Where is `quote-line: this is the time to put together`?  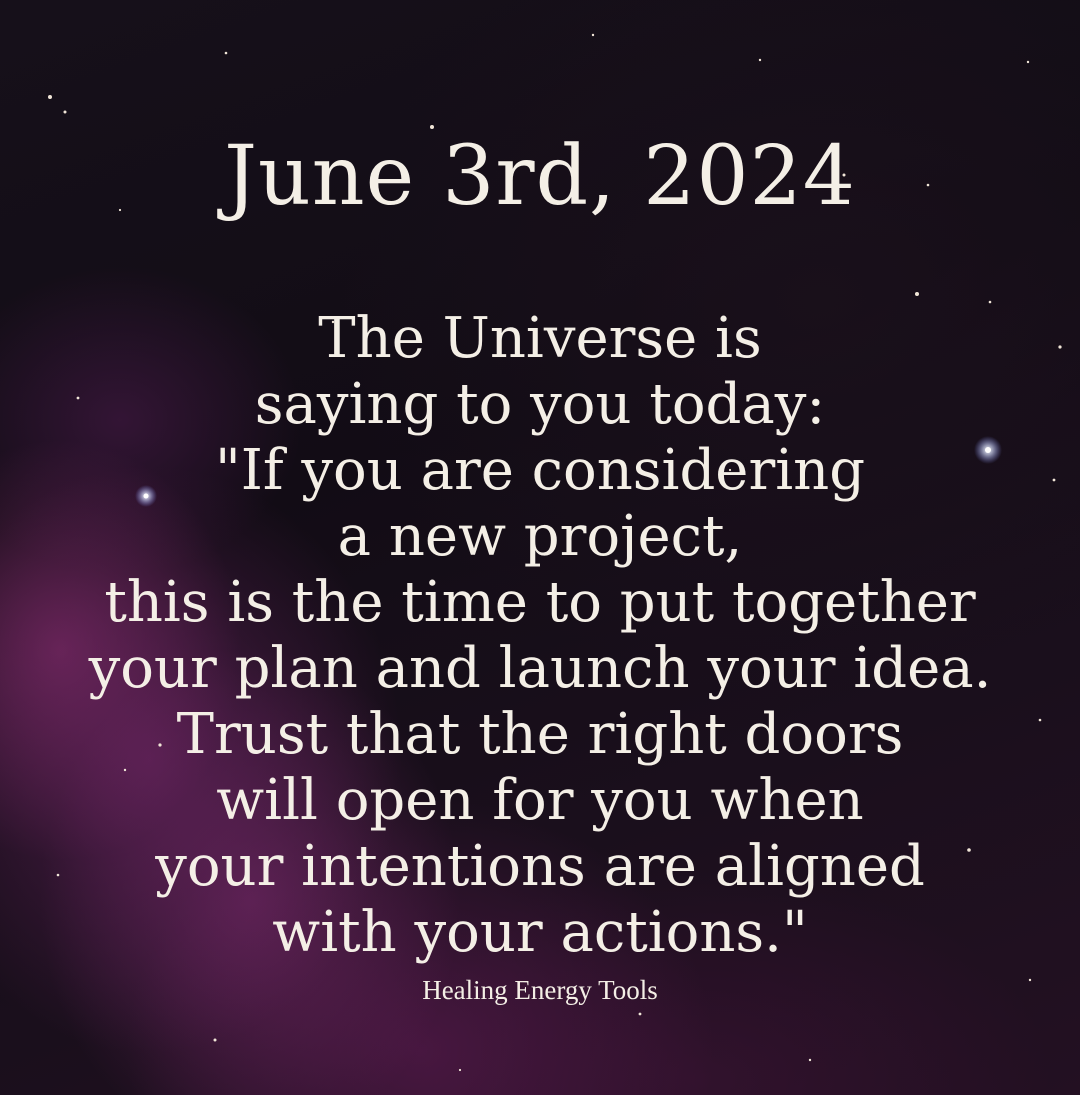
quote-line: this is the time to put together is located at coordinates (540, 602).